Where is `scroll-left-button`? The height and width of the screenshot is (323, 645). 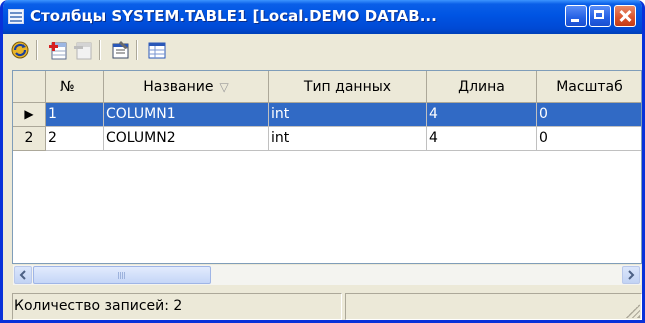
scroll-left-button is located at coordinates (23, 275).